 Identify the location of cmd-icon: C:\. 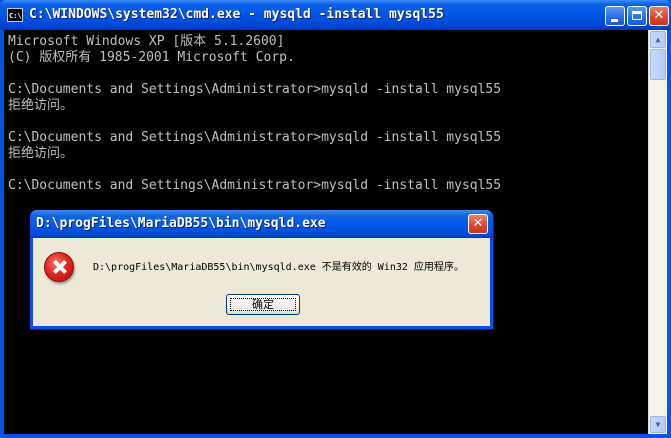
(15, 15).